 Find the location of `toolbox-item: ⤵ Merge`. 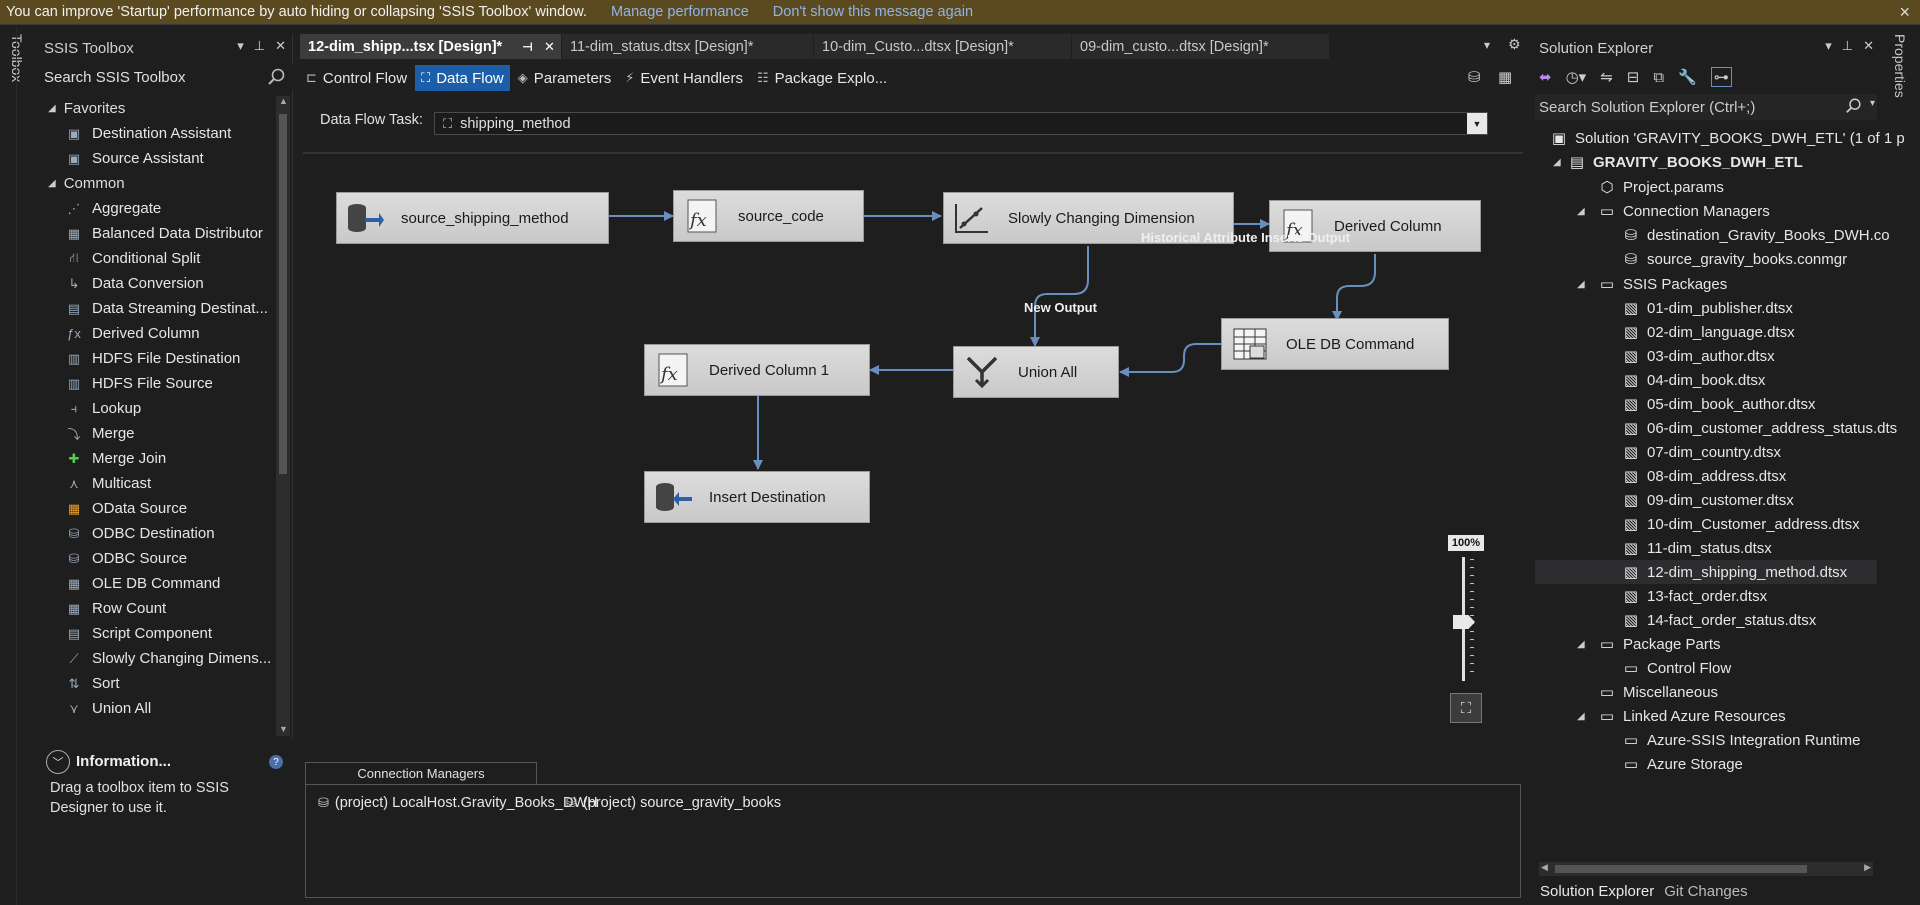

toolbox-item: ⤵ Merge is located at coordinates (156, 433).